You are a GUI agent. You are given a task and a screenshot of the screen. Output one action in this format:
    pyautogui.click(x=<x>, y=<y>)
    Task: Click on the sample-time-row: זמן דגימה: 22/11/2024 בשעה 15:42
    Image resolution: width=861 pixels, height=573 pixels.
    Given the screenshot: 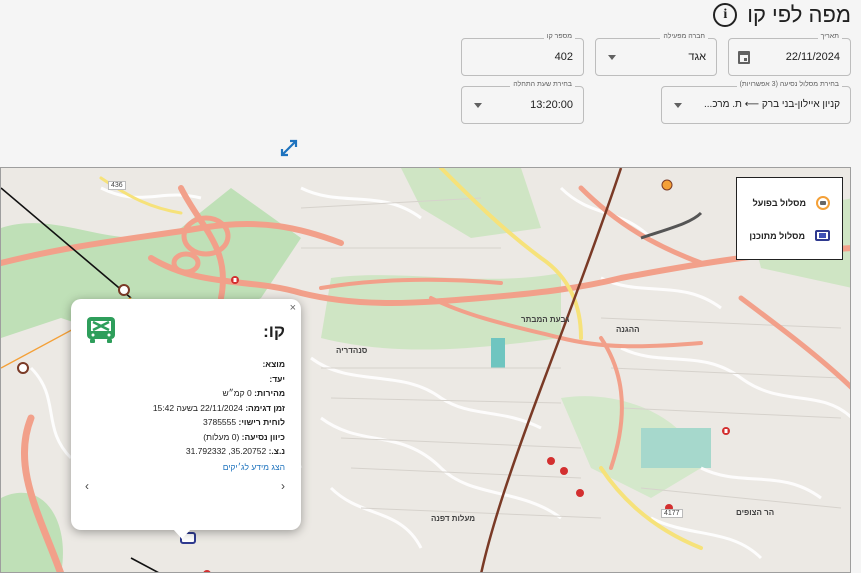 What is the action you would take?
    pyautogui.click(x=219, y=408)
    